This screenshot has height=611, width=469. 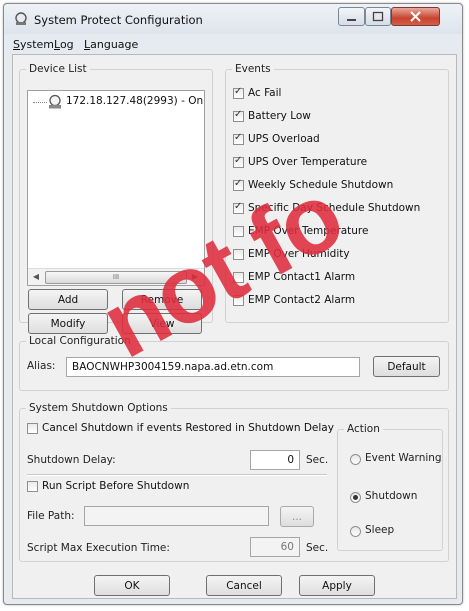 I want to click on close-button, so click(x=415, y=16).